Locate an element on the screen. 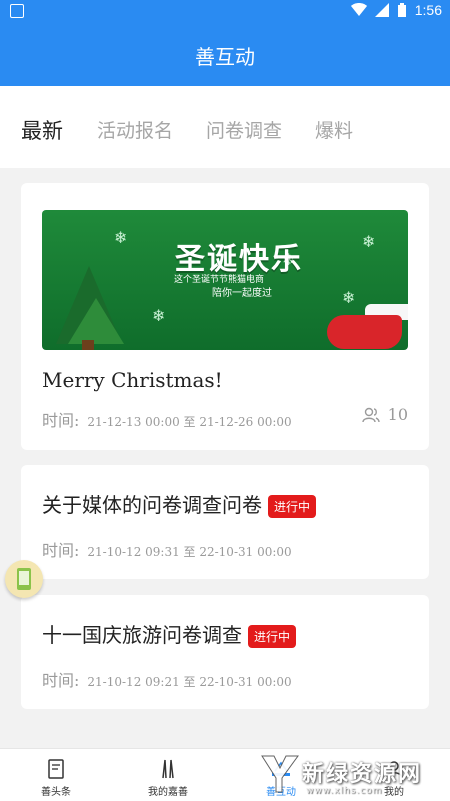 Image resolution: width=450 pixels, height=801 pixels. survey-title: 十一国庆旅游问卷调查 进行中 is located at coordinates (169, 633).